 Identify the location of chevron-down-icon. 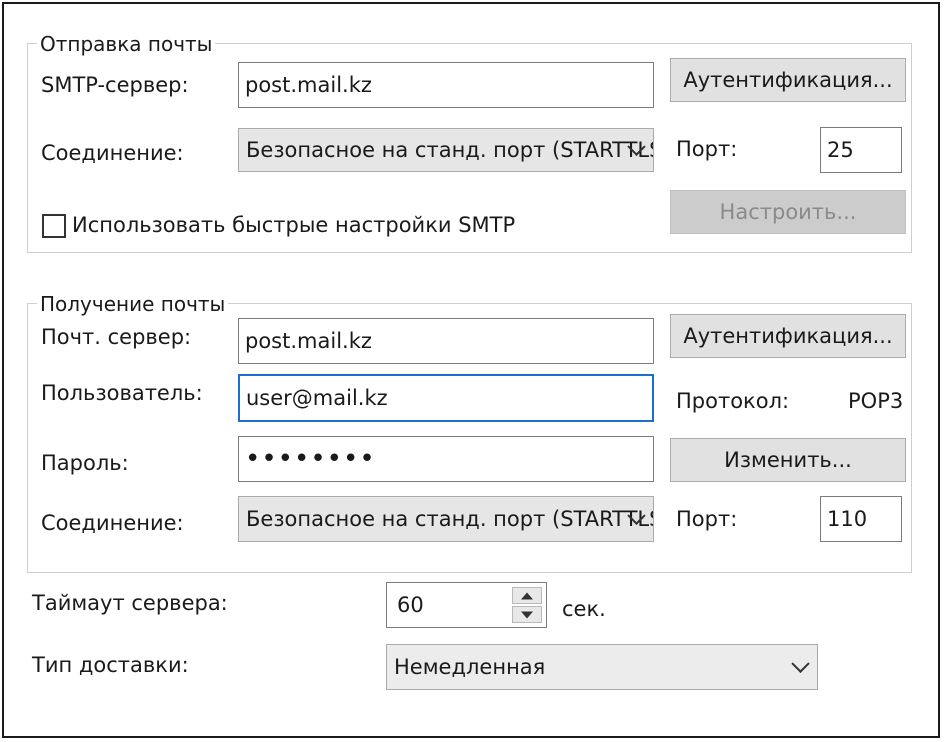
(800, 663).